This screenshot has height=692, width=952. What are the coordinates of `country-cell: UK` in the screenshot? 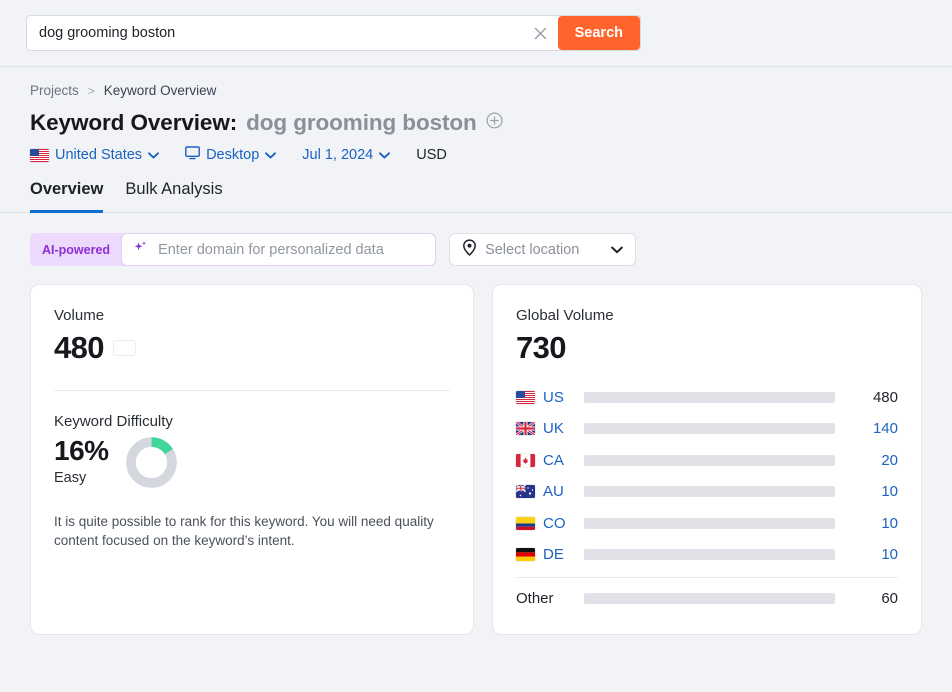 It's located at (550, 428).